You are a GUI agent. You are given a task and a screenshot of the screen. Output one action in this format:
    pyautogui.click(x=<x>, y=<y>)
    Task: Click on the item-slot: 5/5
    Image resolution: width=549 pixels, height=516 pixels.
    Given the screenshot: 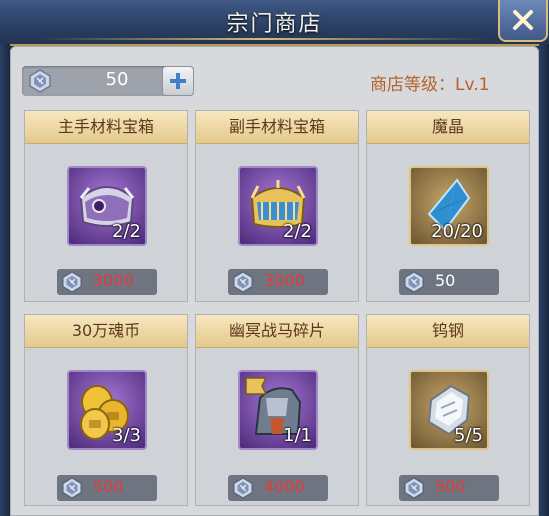 What is the action you would take?
    pyautogui.click(x=449, y=410)
    